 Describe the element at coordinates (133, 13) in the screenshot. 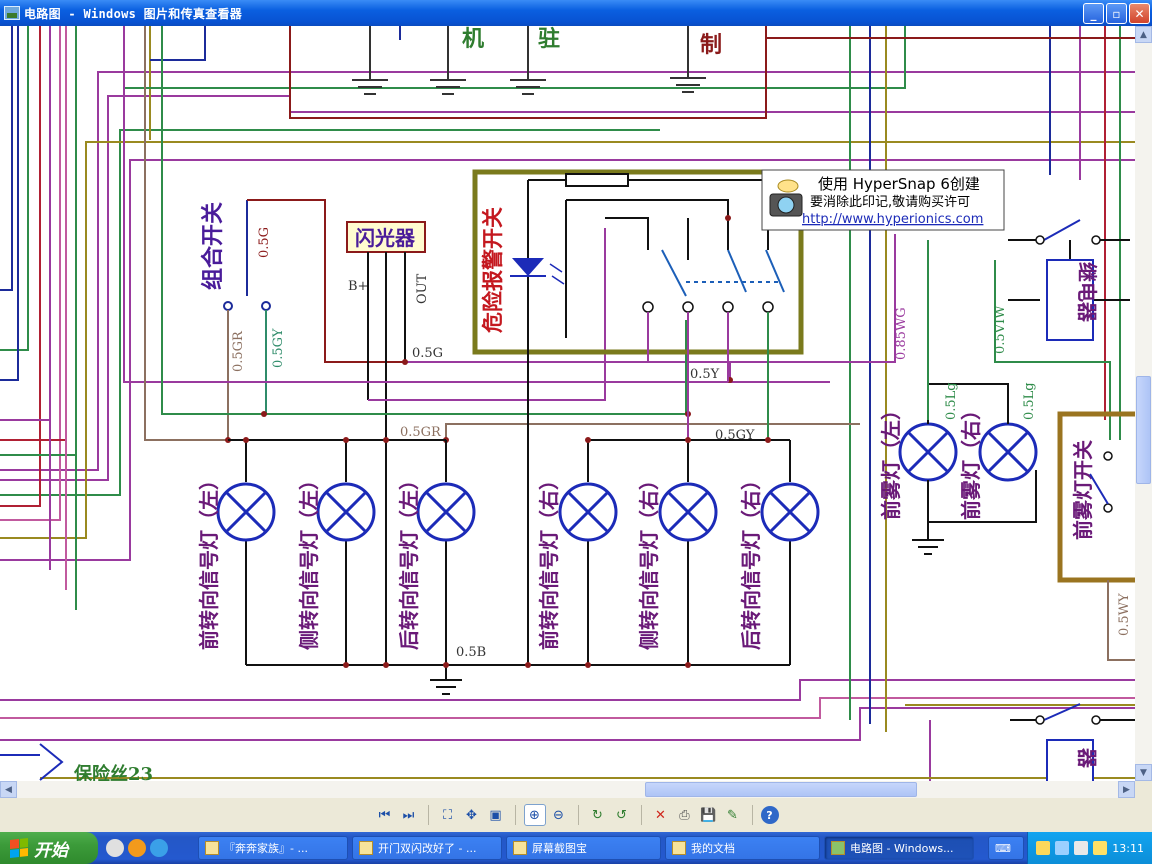

I see `window-title: 电路图 - Windows 图片和传真查看器` at that location.